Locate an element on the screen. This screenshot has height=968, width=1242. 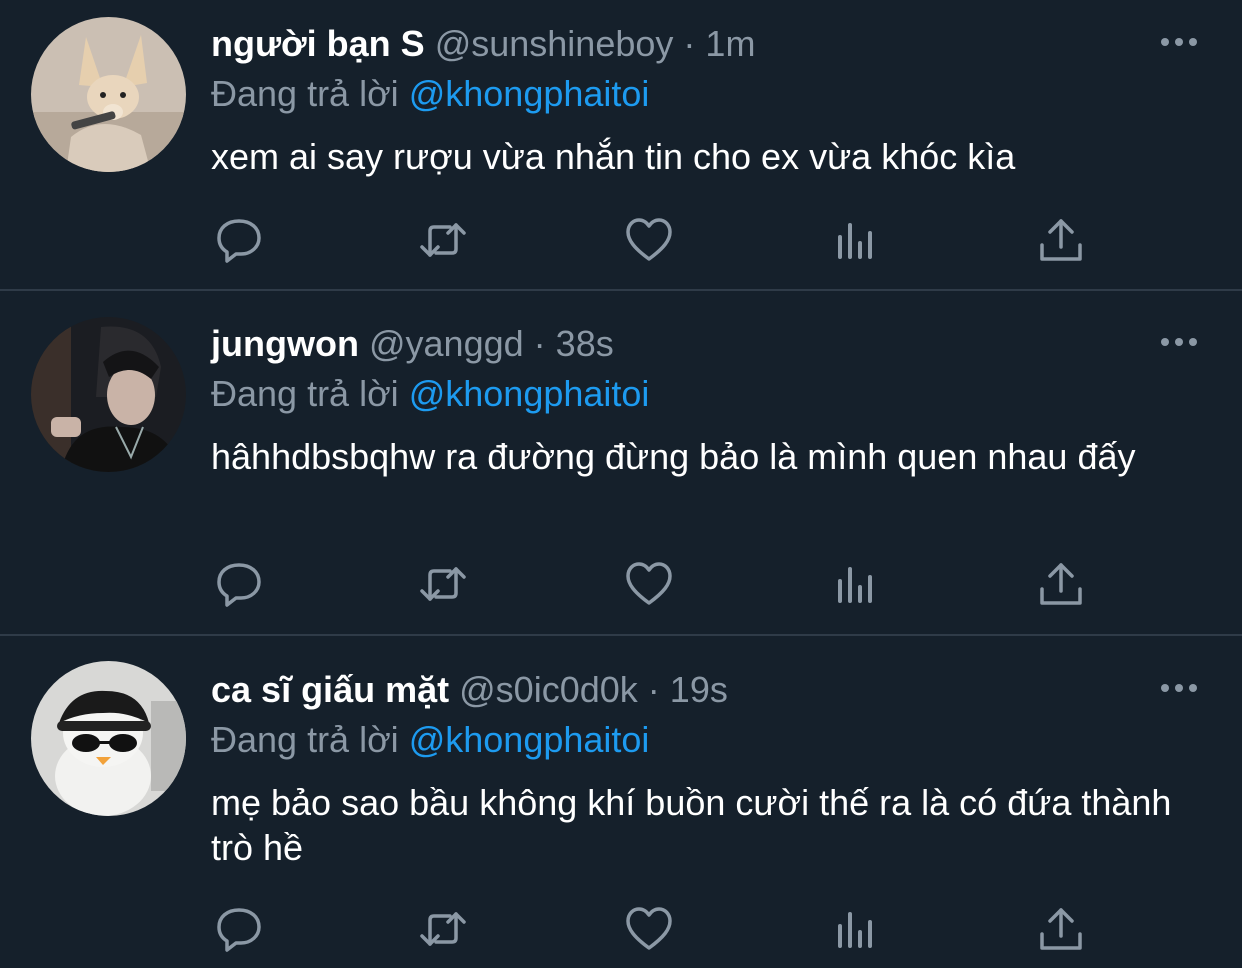
tweet-header: ca sĩ giấu mặt @s0ic0d0k · 19s is located at coordinates (469, 690).